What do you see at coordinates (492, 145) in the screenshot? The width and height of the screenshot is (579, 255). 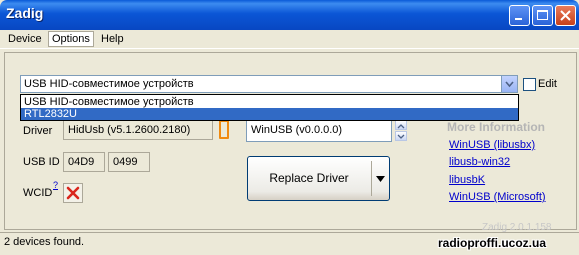 I see `link-winusb-libusbx: WinUSB (libusbx)` at bounding box center [492, 145].